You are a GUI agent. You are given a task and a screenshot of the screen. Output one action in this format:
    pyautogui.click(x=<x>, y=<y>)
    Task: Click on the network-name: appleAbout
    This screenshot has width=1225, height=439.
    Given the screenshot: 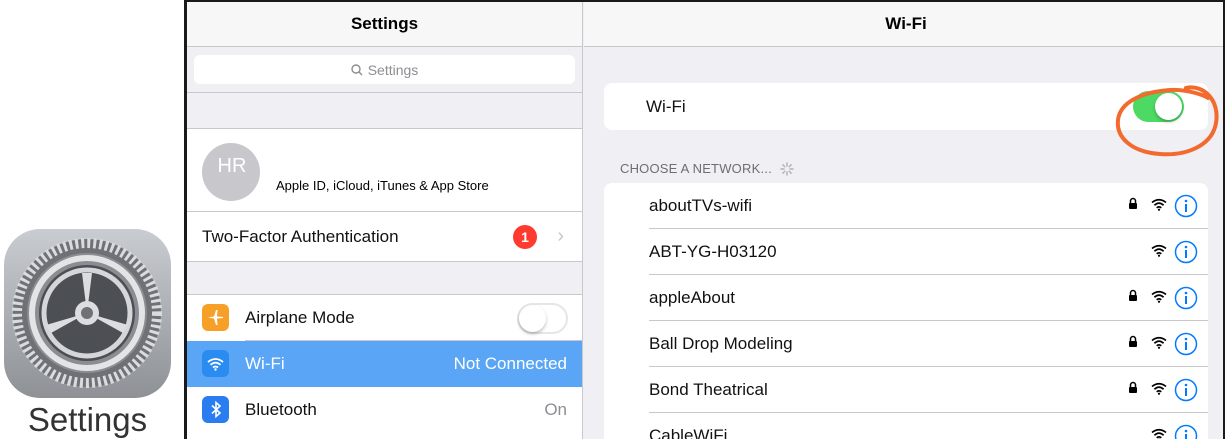 What is the action you would take?
    pyautogui.click(x=692, y=297)
    